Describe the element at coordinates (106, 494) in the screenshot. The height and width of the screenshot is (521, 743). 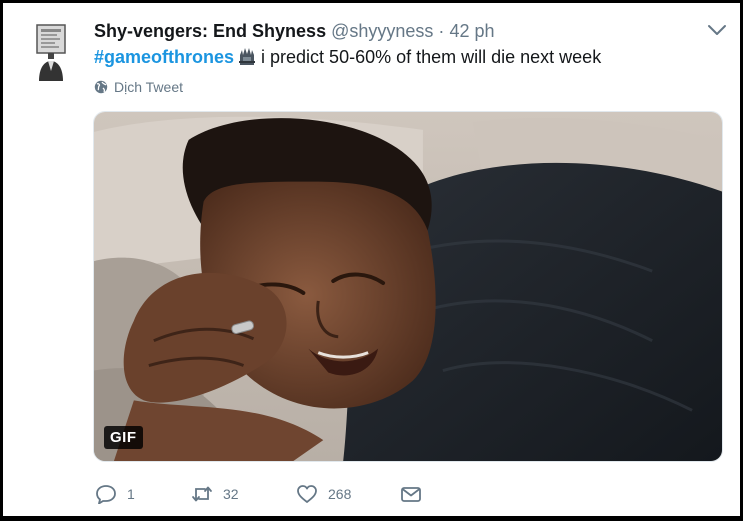
I see `reply-icon` at that location.